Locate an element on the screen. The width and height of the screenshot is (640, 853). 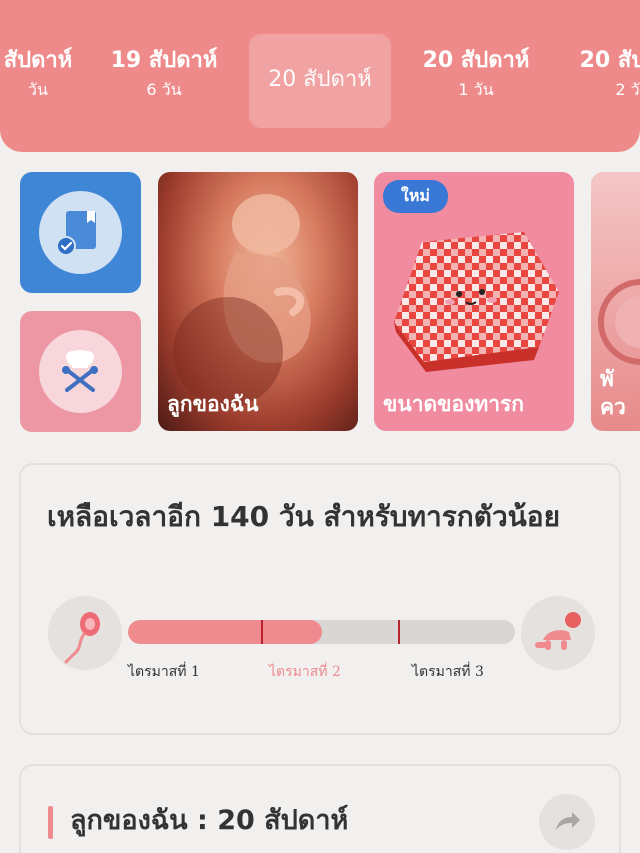
countdown-text: เหลือเวลาอีก 140 วัน สำหรับทารกตัวน้อย is located at coordinates (304, 516).